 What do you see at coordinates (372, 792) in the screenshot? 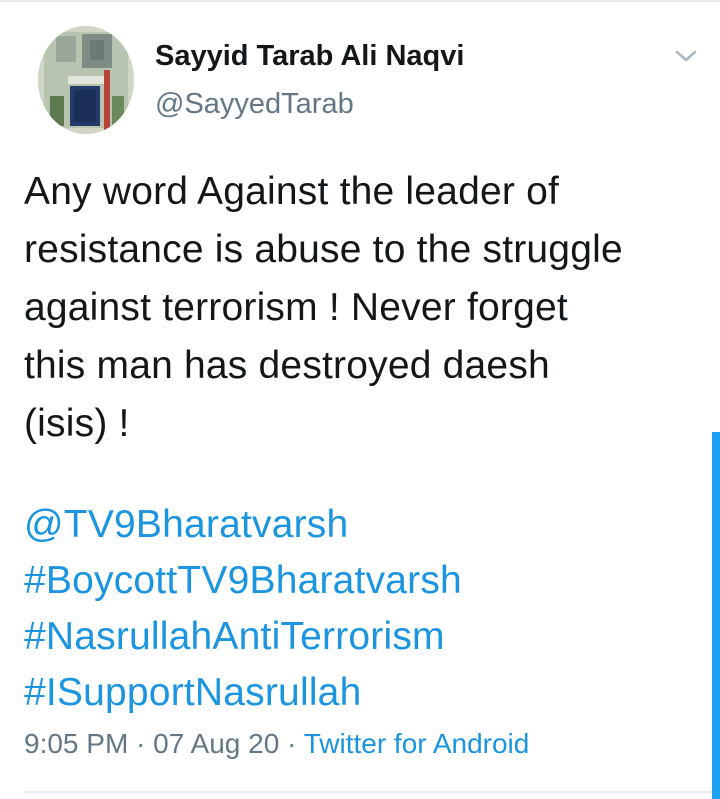
I see `bottom-divider` at bounding box center [372, 792].